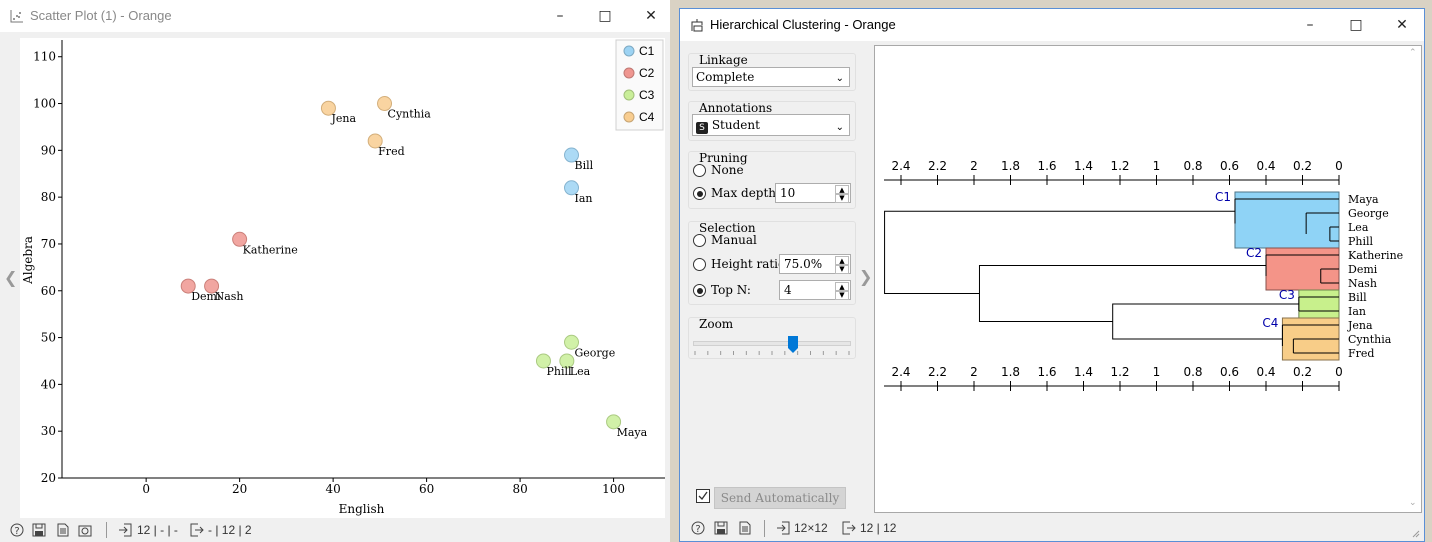 Image resolution: width=1432 pixels, height=542 pixels. What do you see at coordinates (239, 489) in the screenshot?
I see `x-tick-label: 20` at bounding box center [239, 489].